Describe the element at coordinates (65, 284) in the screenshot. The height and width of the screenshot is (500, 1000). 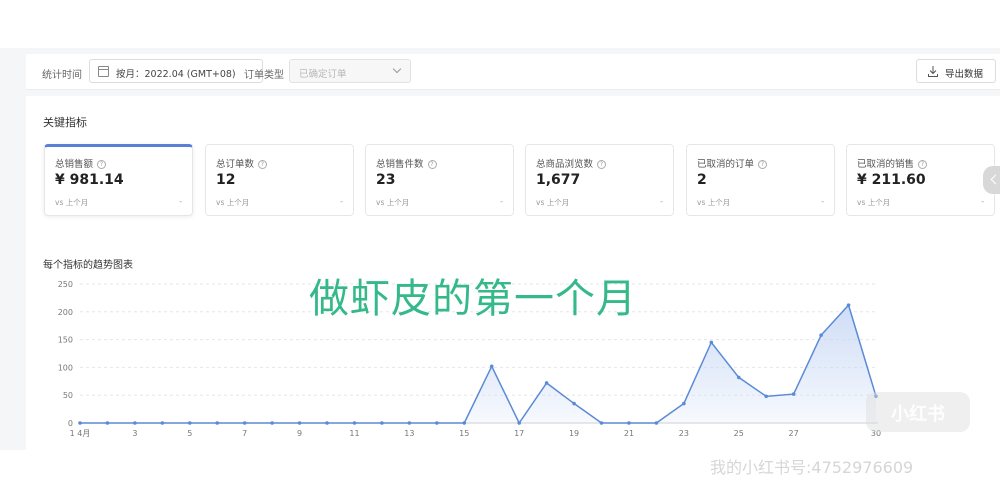
I see `y-tick-label: 250` at that location.